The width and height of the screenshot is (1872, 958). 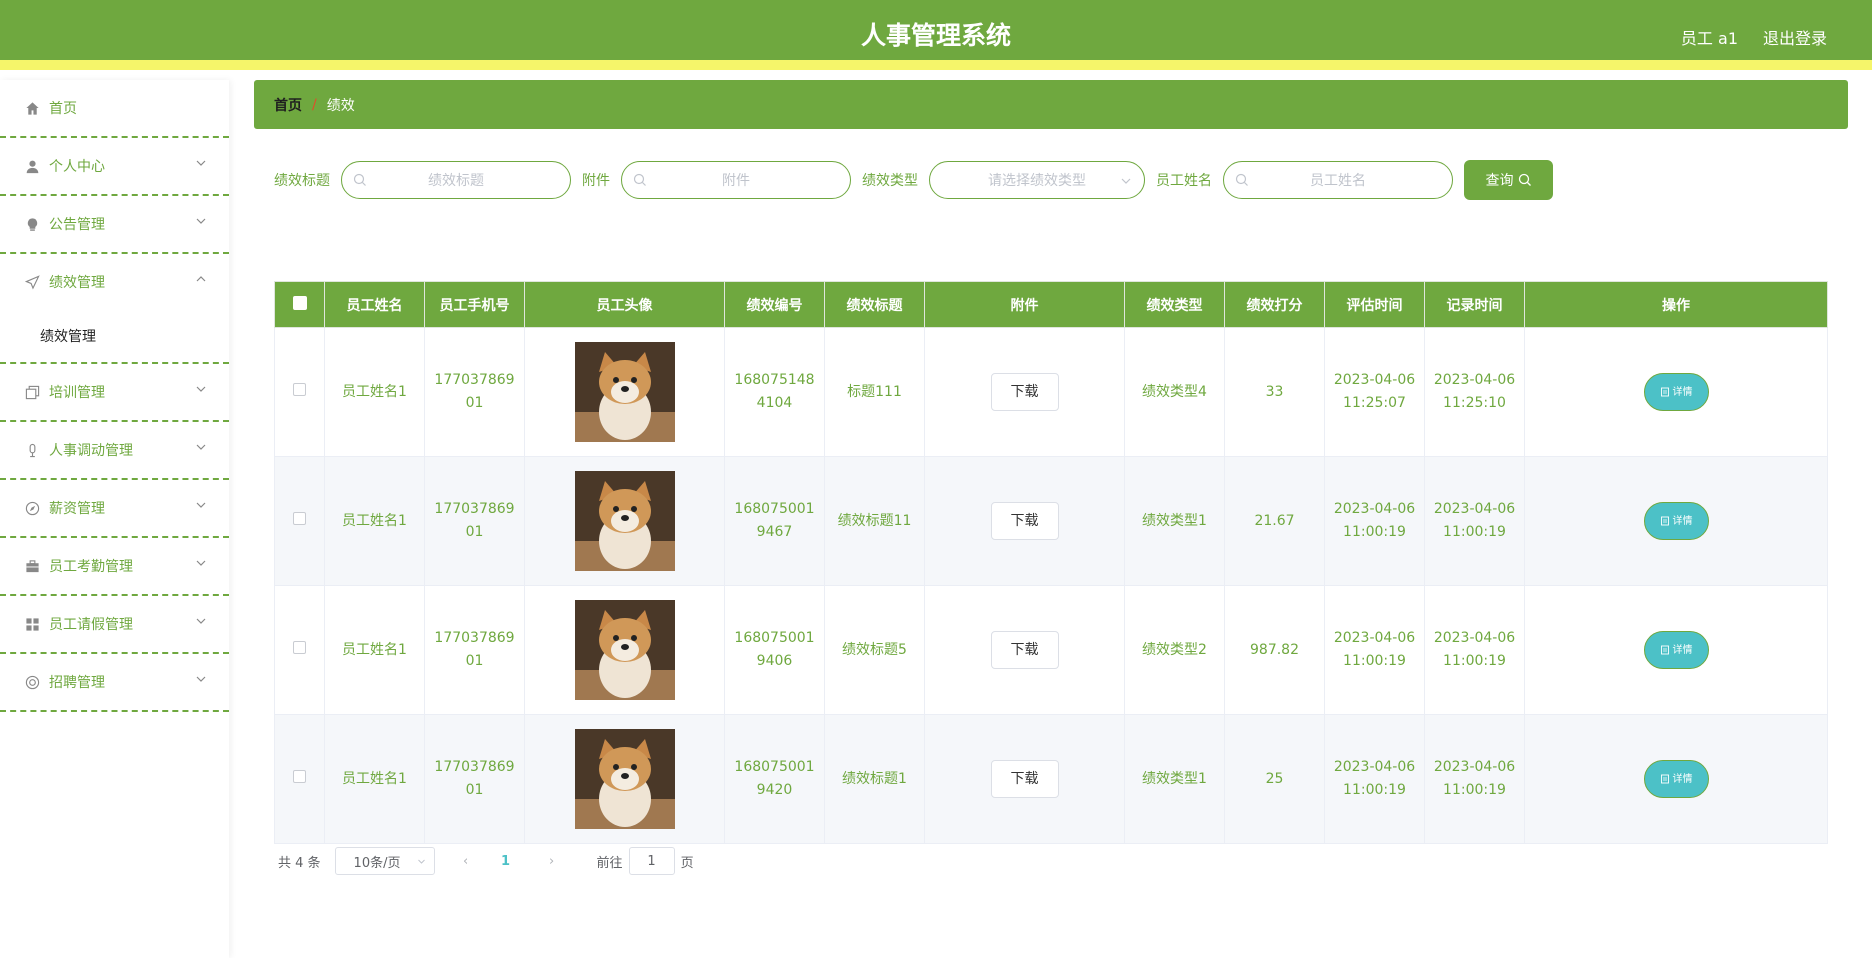 I want to click on record-date: 2023-04-06, so click(x=1474, y=509).